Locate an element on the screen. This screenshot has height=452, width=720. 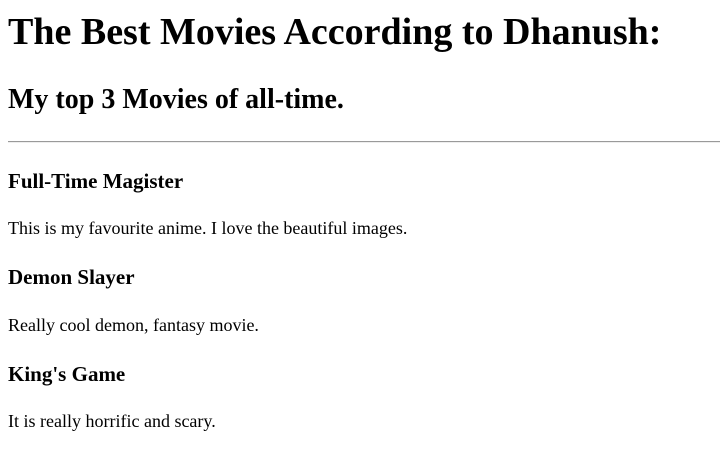
movie-title-2: Demon Slayer is located at coordinates (71, 277).